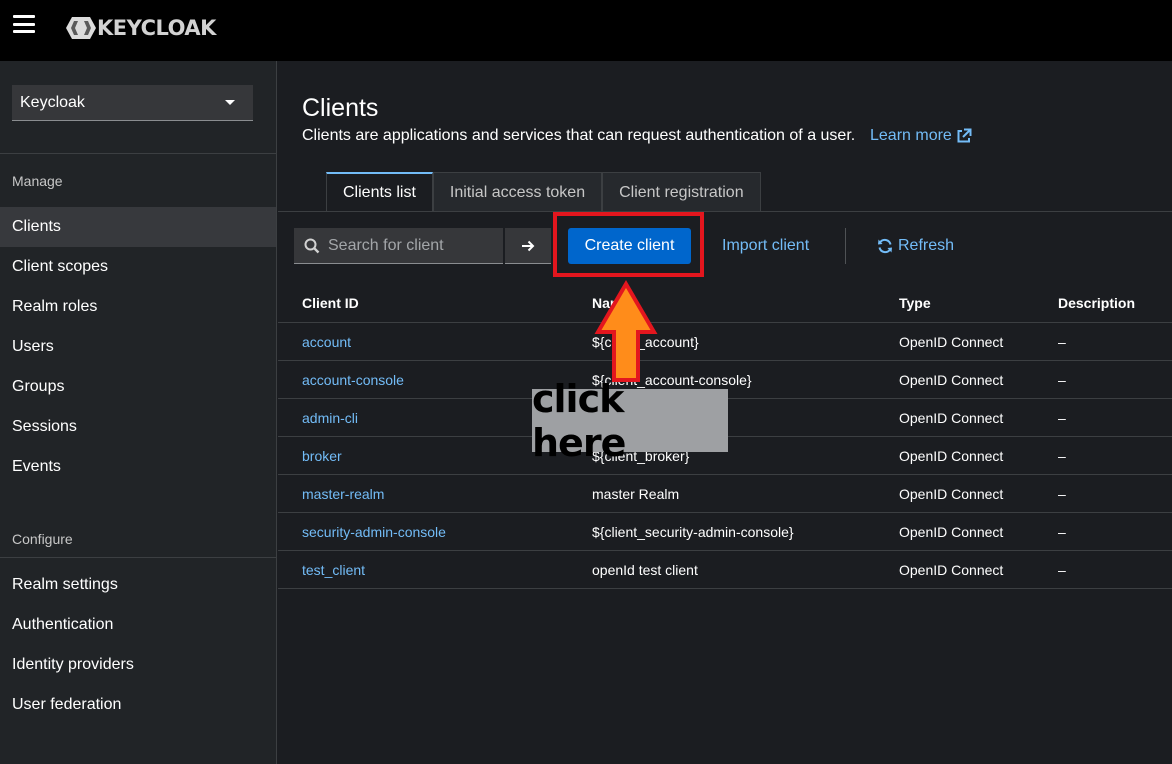 The image size is (1172, 764). Describe the element at coordinates (911, 135) in the screenshot. I see `learn-more-label: Learn more` at that location.